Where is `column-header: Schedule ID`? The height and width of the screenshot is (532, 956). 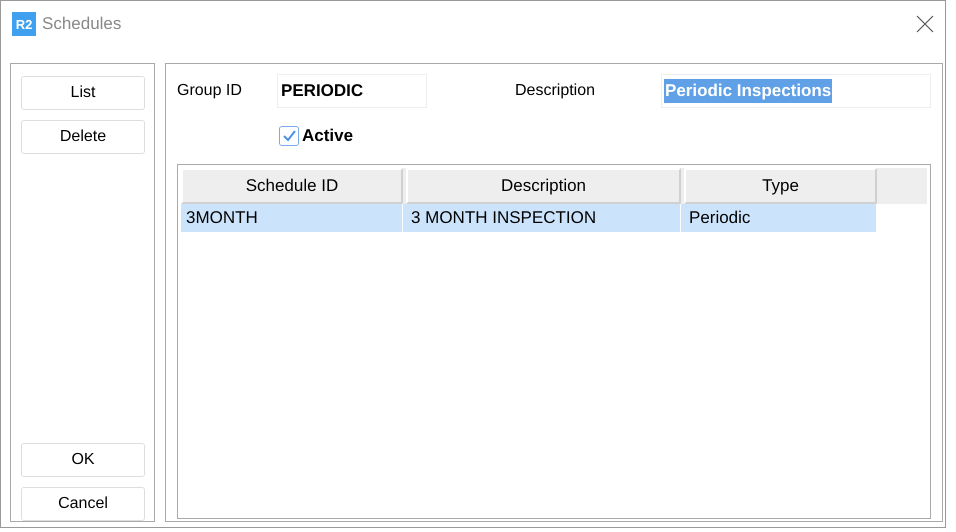 column-header: Schedule ID is located at coordinates (292, 186).